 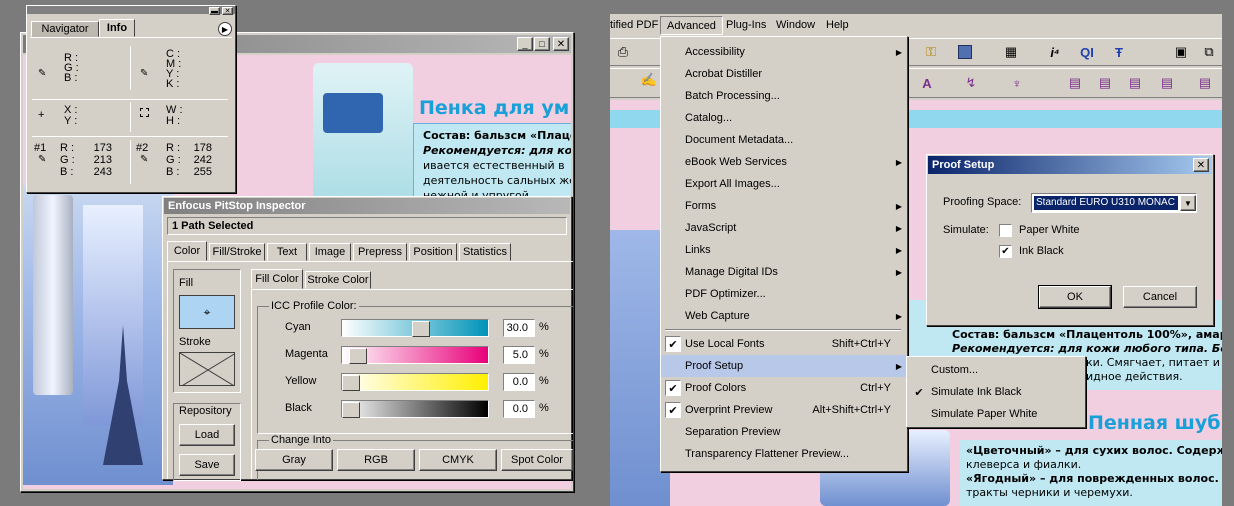 What do you see at coordinates (1205, 83) in the screenshot?
I see `action-icon-5: ▤` at bounding box center [1205, 83].